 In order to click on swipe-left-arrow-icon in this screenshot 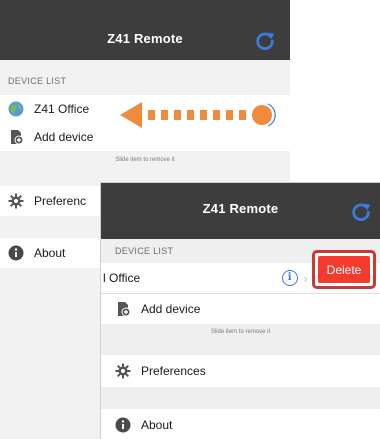, I will do `click(198, 115)`.